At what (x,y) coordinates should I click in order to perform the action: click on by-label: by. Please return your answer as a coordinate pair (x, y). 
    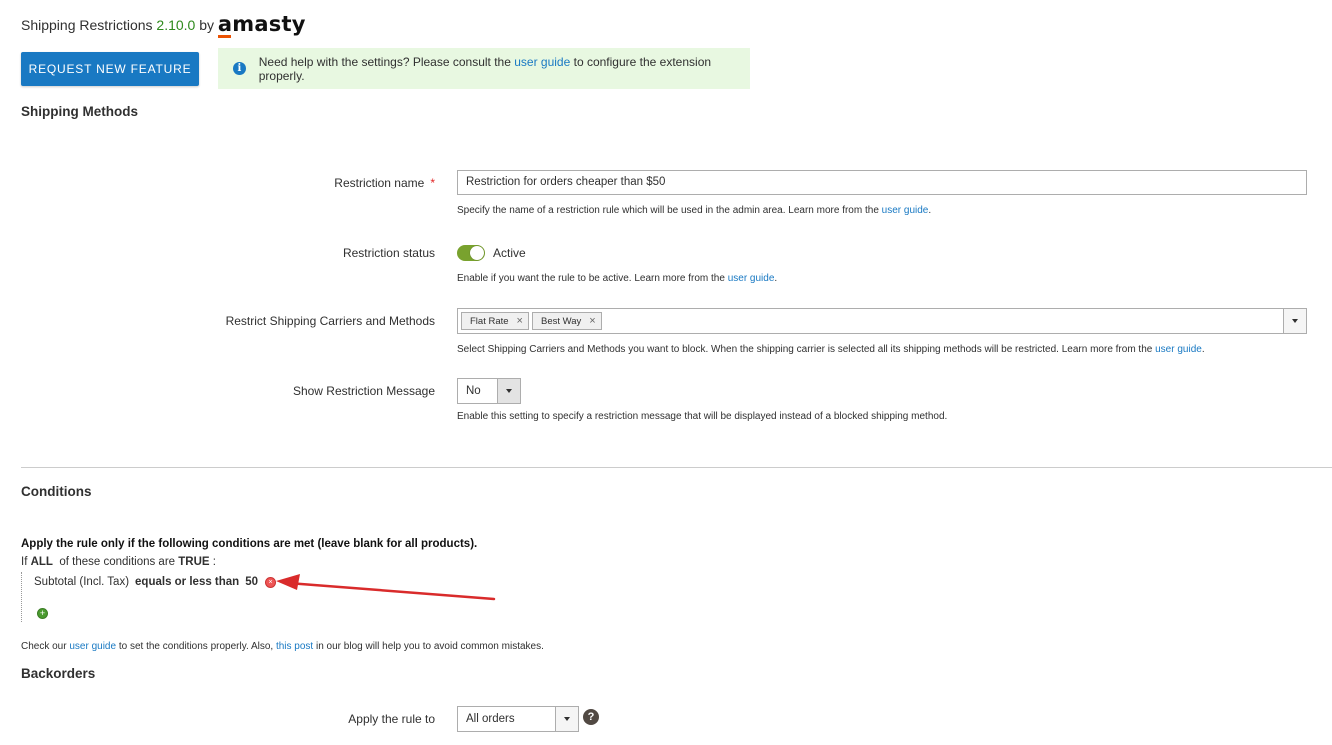
    Looking at the image, I should click on (207, 25).